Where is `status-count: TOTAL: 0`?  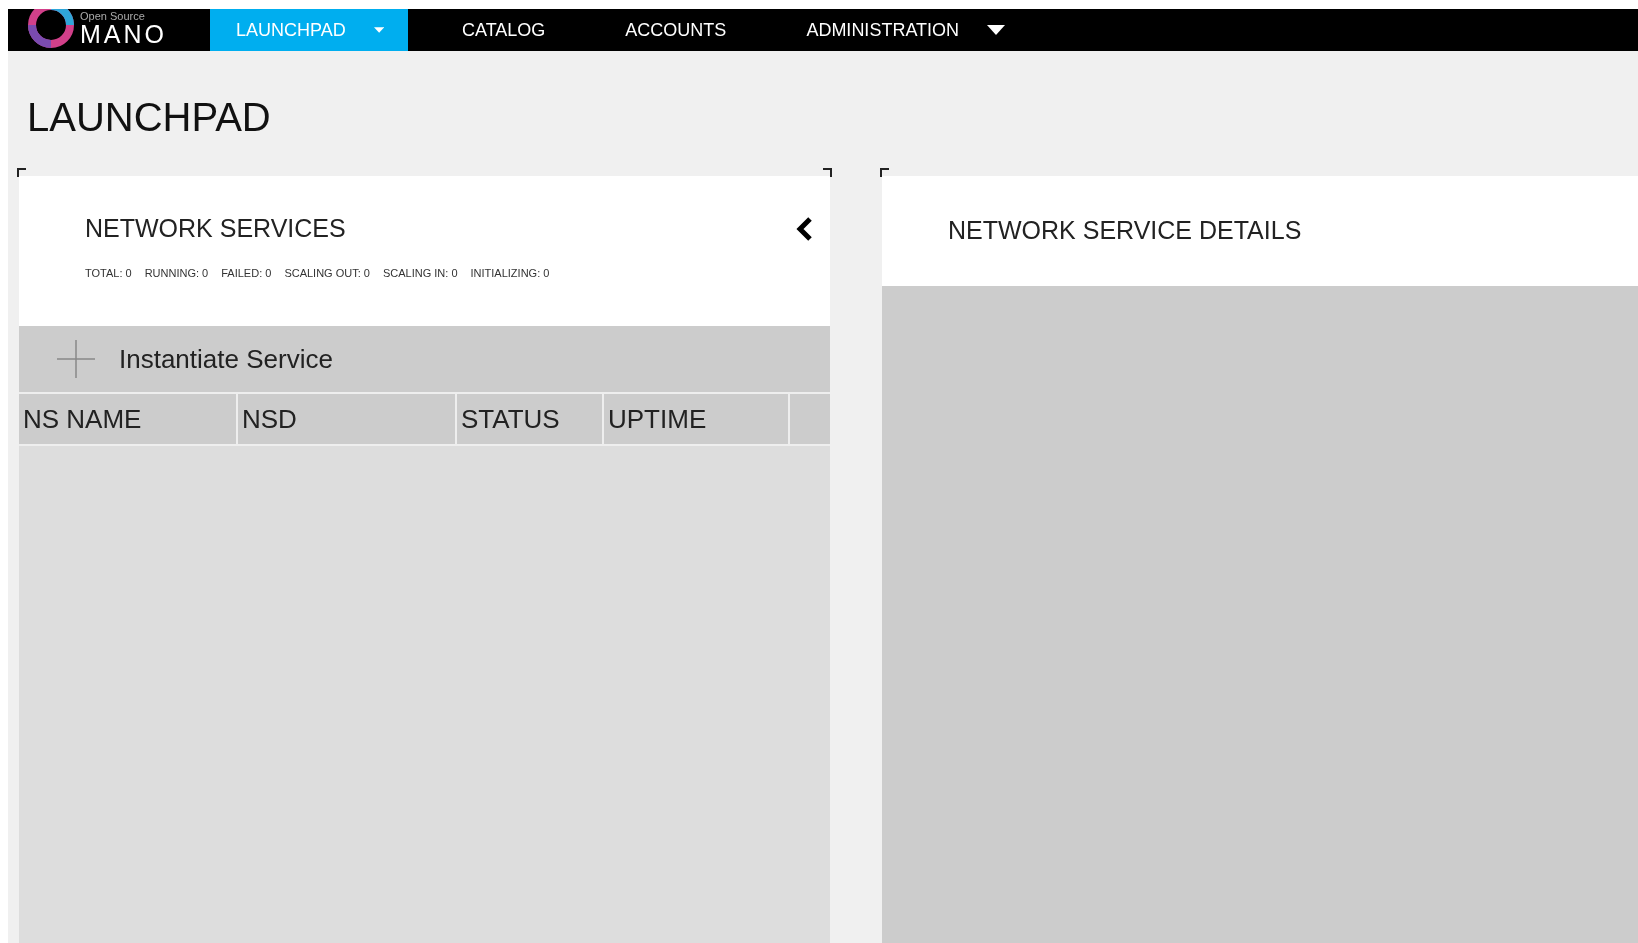
status-count: TOTAL: 0 is located at coordinates (108, 273).